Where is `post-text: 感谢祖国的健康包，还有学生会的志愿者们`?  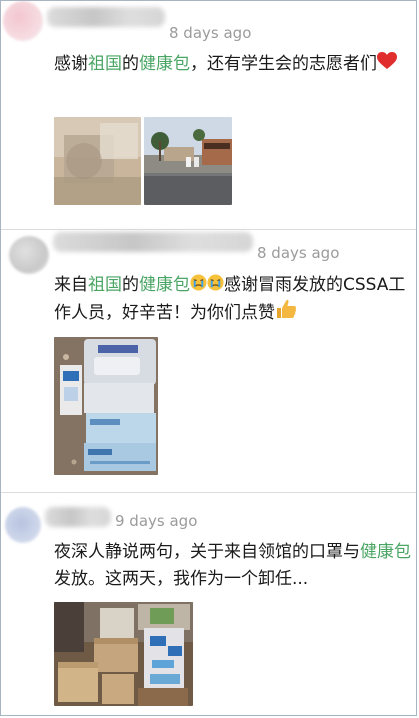 post-text: 感谢祖国的健康包，还有学生会的志愿者们 is located at coordinates (234, 64).